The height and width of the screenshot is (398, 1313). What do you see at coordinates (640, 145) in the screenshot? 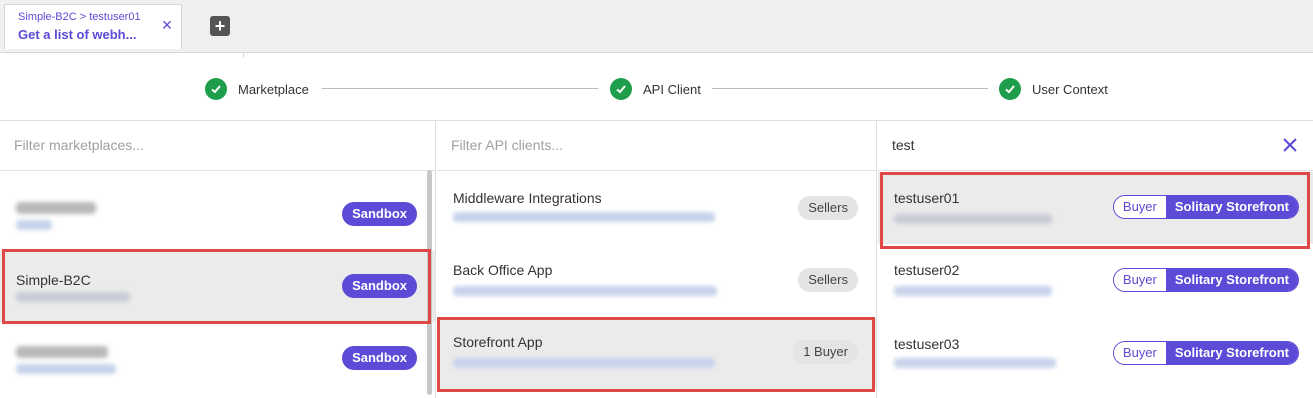
I see `api-client-filter-input` at bounding box center [640, 145].